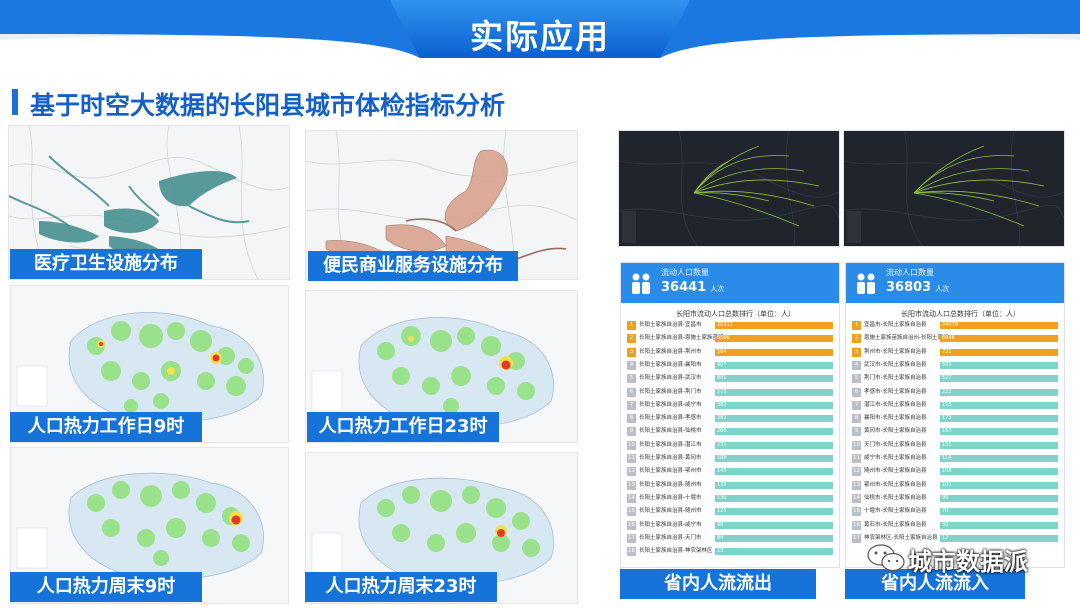 This screenshot has height=608, width=1080. I want to click on rank-row: 1 长阳土家族自治县-宜昌市 20312, so click(731, 325).